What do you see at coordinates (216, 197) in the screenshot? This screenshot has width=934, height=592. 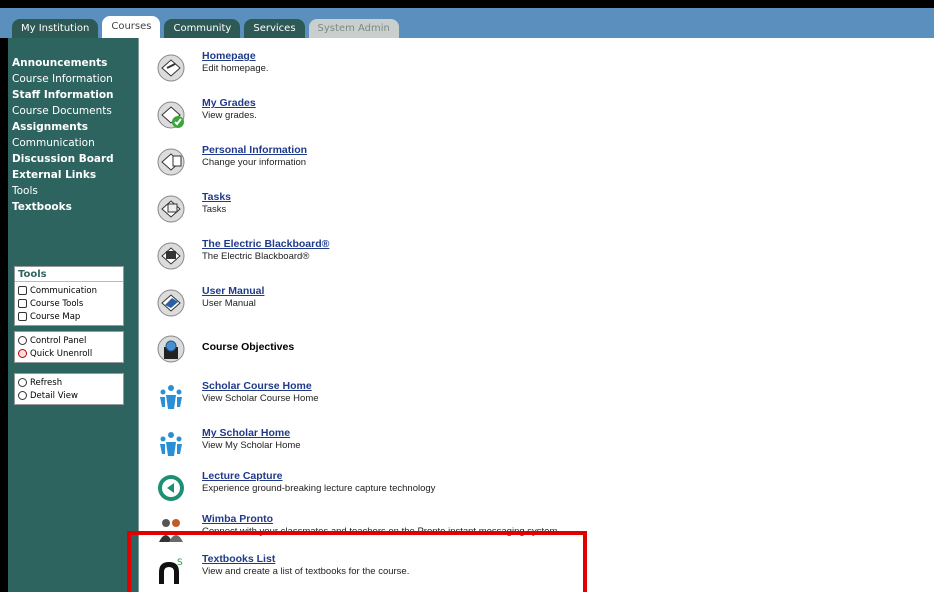 I see `tasks-link: Tasks` at bounding box center [216, 197].